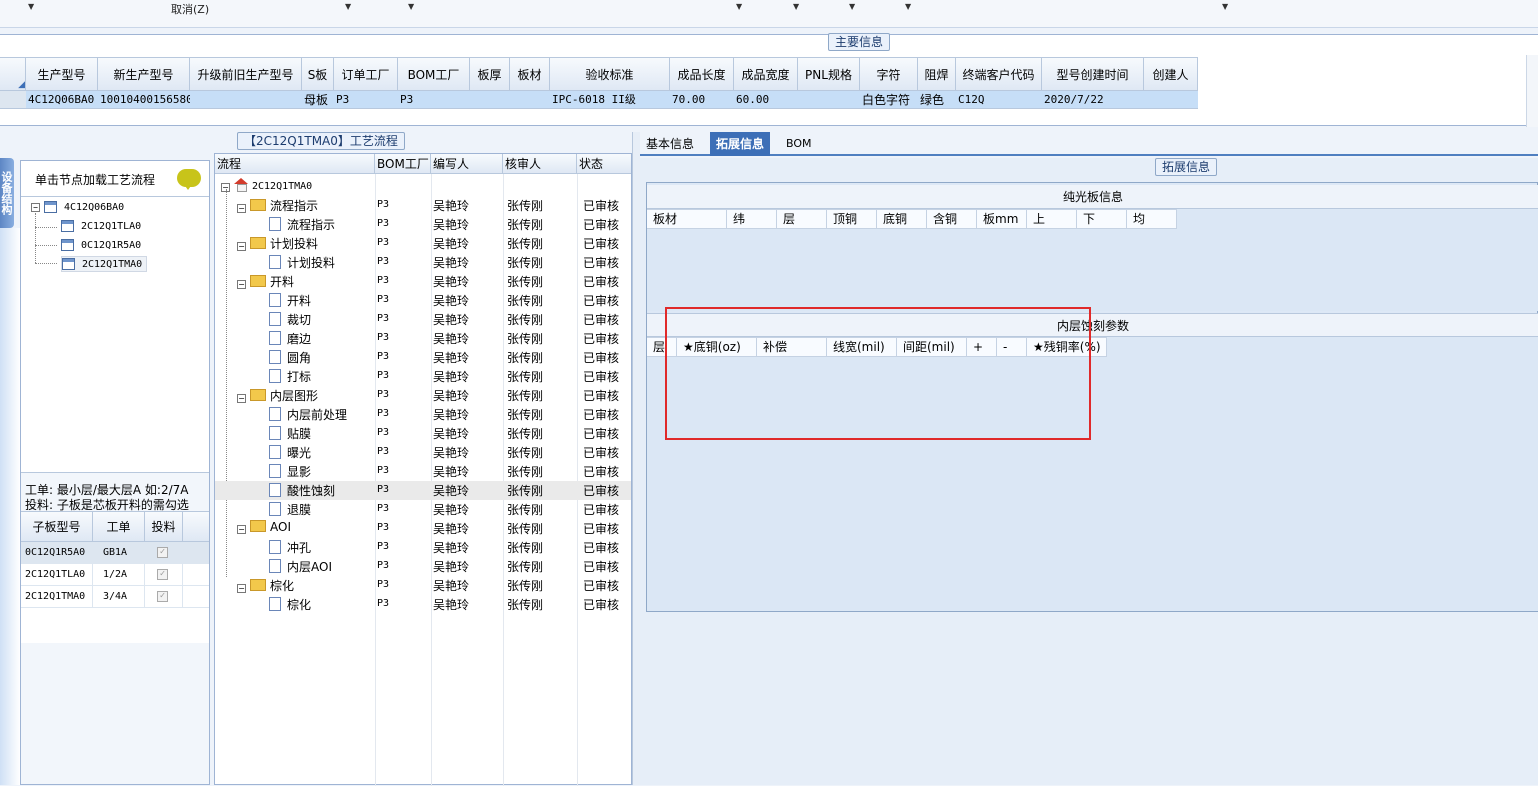  What do you see at coordinates (318, 74) in the screenshot?
I see `col-header: S板` at bounding box center [318, 74].